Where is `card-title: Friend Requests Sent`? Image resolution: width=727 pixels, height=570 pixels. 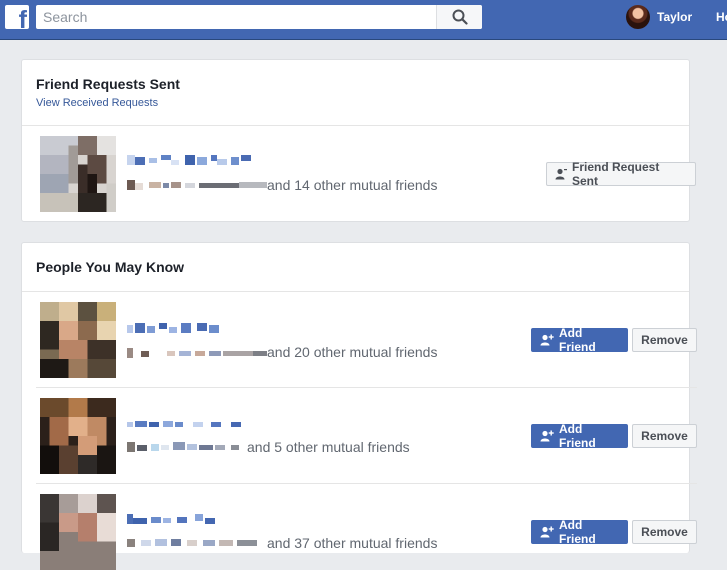
card-title: Friend Requests Sent is located at coordinates (108, 84).